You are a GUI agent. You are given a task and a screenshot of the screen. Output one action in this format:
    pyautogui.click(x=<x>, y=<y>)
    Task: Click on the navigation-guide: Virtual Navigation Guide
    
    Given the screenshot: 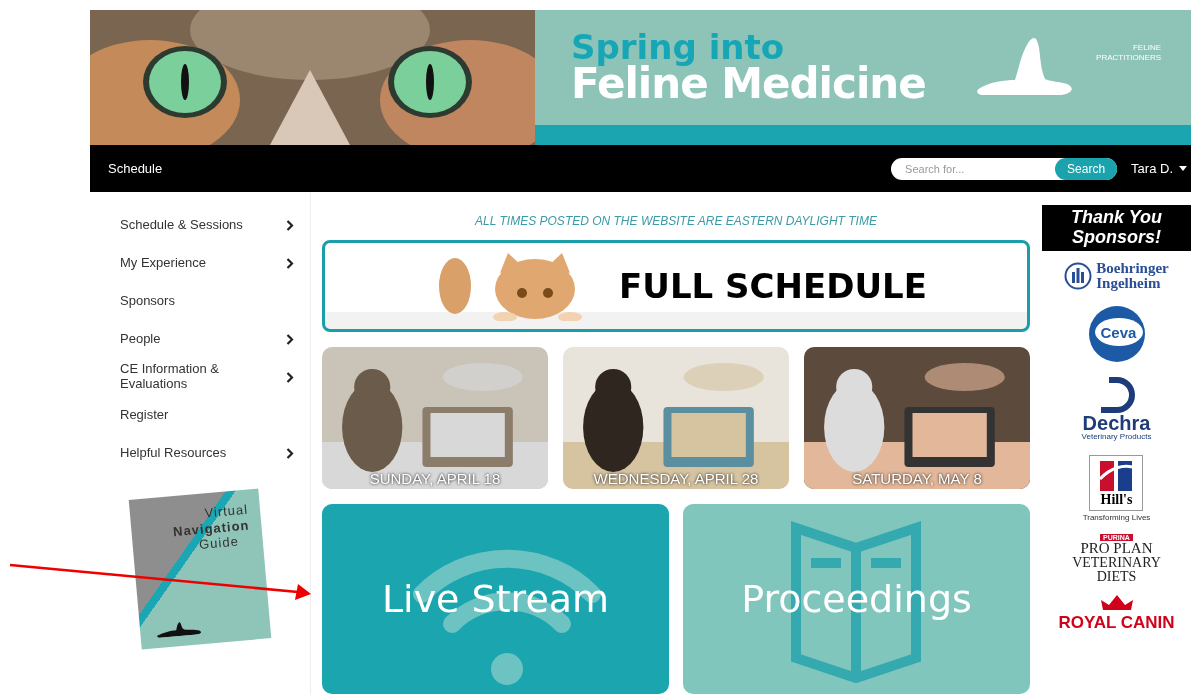 What is the action you would take?
    pyautogui.click(x=200, y=569)
    